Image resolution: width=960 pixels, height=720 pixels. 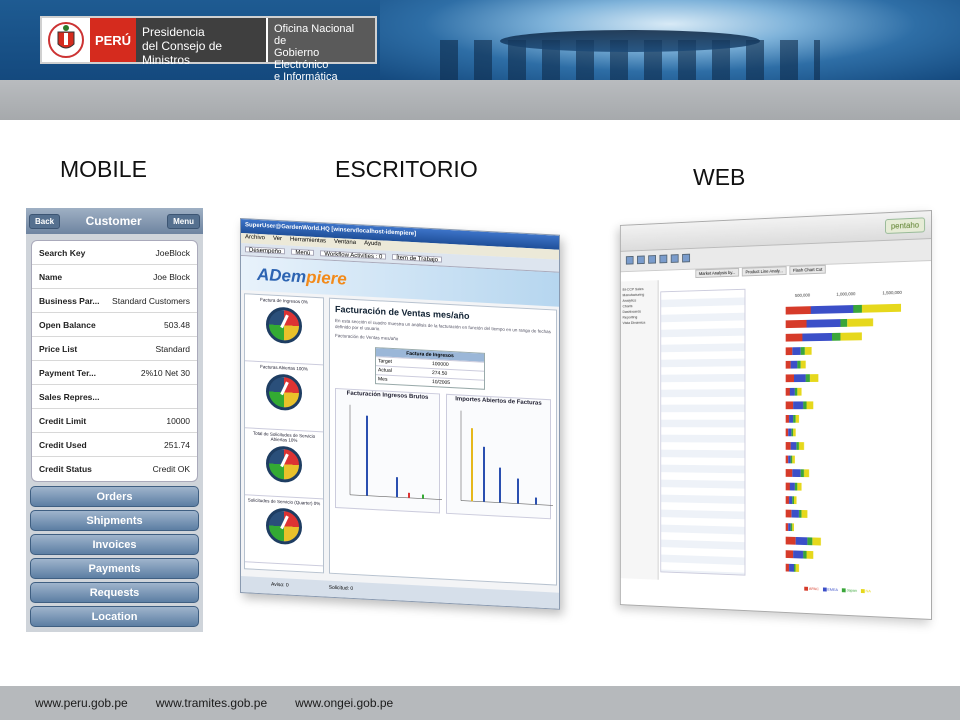 I want to click on gauge-card: Factura de Ingresos 0%, so click(x=284, y=330).